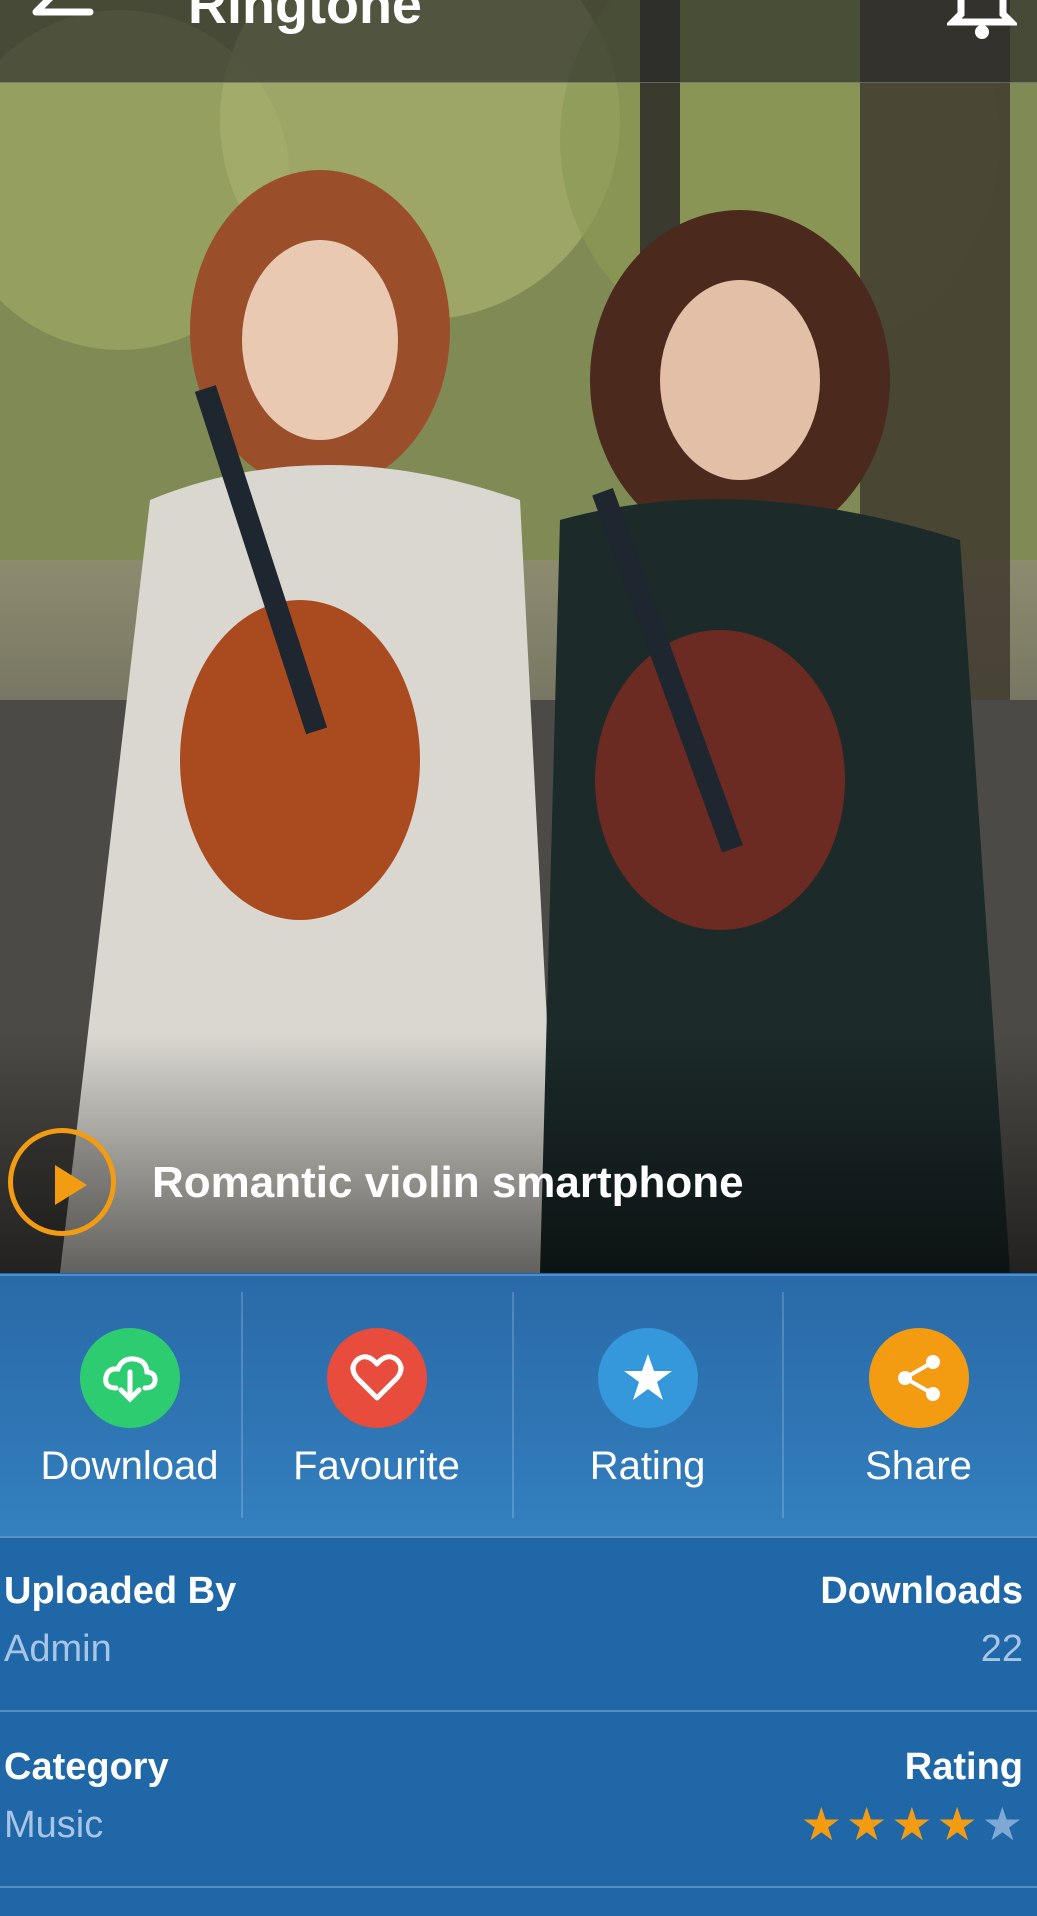 The image size is (1037, 1916). Describe the element at coordinates (518, 1800) in the screenshot. I see `category-rating-row: Category Music Rating ★★★★★` at that location.